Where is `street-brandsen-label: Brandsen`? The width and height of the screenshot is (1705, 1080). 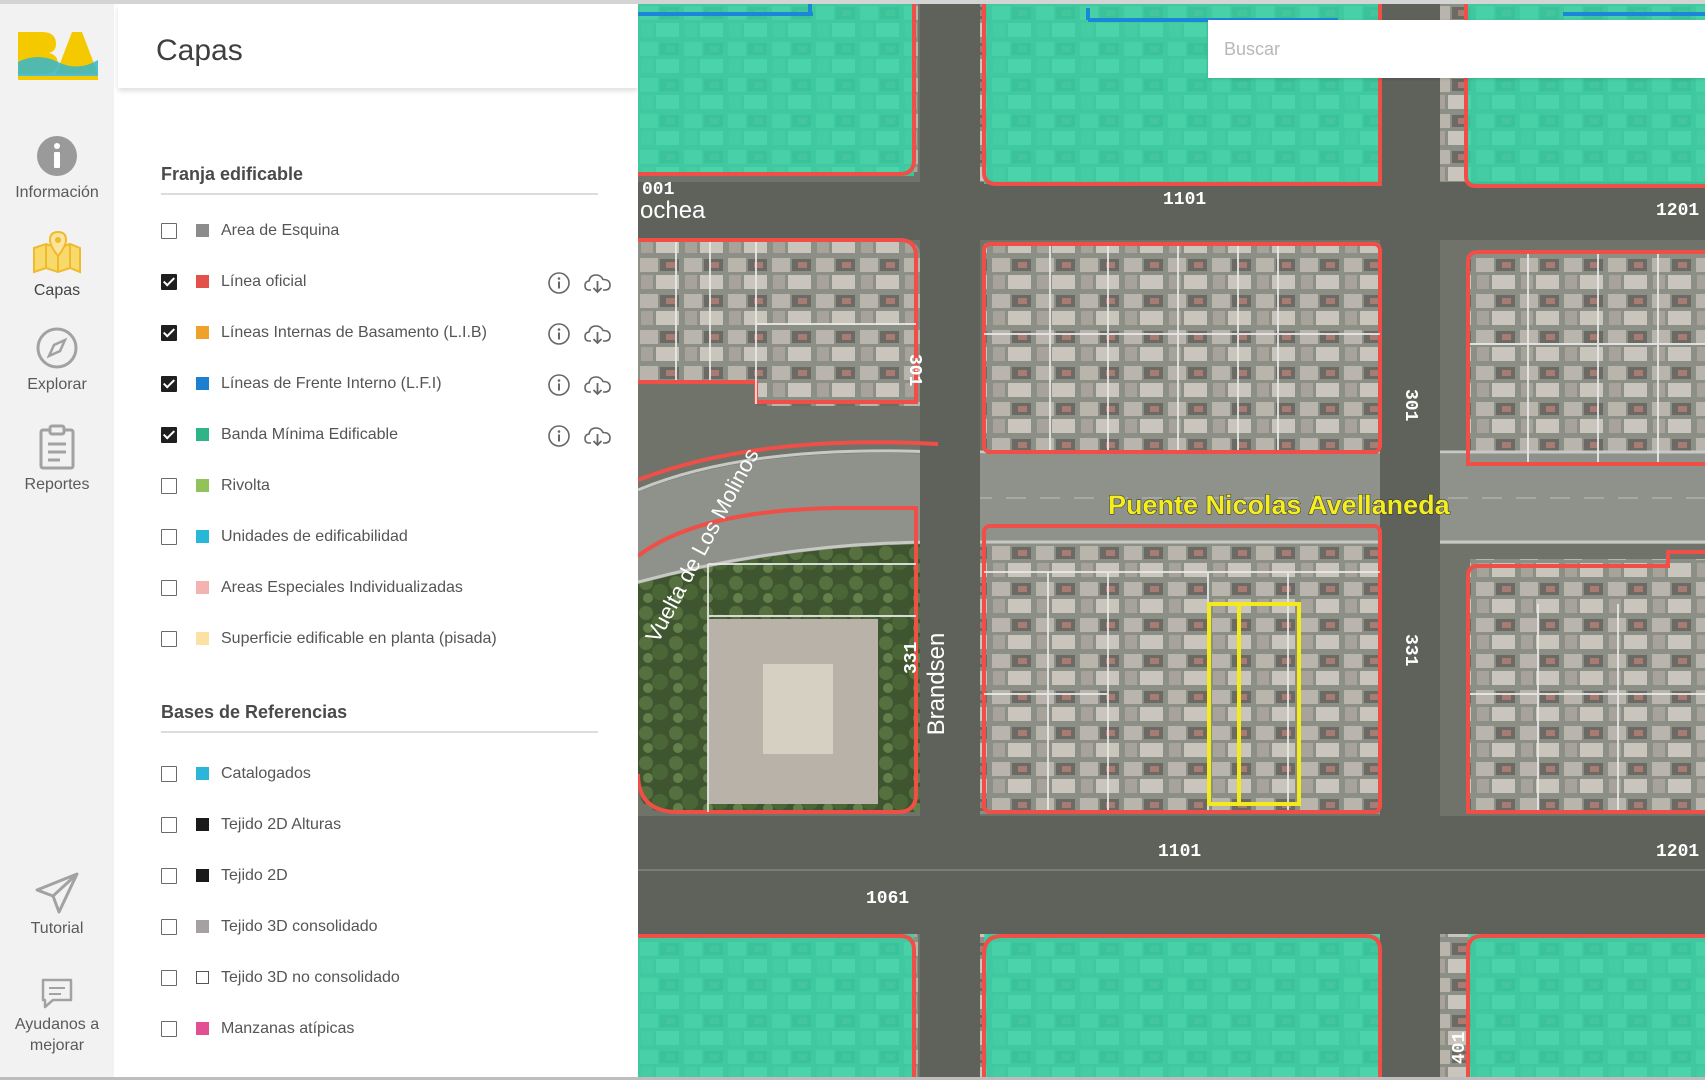
street-brandsen-label: Brandsen is located at coordinates (936, 684).